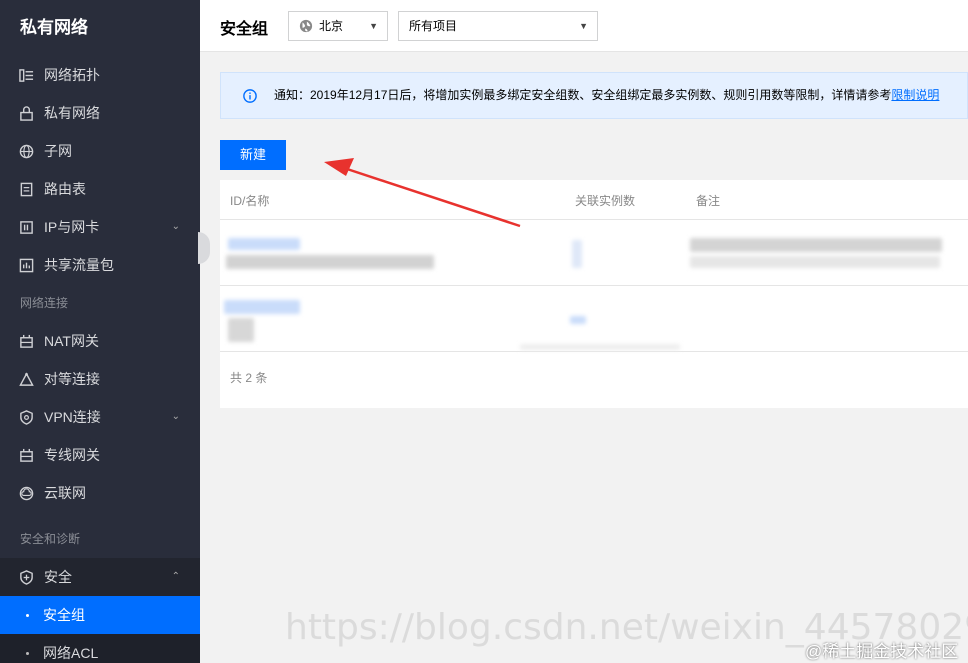 This screenshot has width=968, height=663. Describe the element at coordinates (58, 151) in the screenshot. I see `sidebar-item-label: 子网` at that location.